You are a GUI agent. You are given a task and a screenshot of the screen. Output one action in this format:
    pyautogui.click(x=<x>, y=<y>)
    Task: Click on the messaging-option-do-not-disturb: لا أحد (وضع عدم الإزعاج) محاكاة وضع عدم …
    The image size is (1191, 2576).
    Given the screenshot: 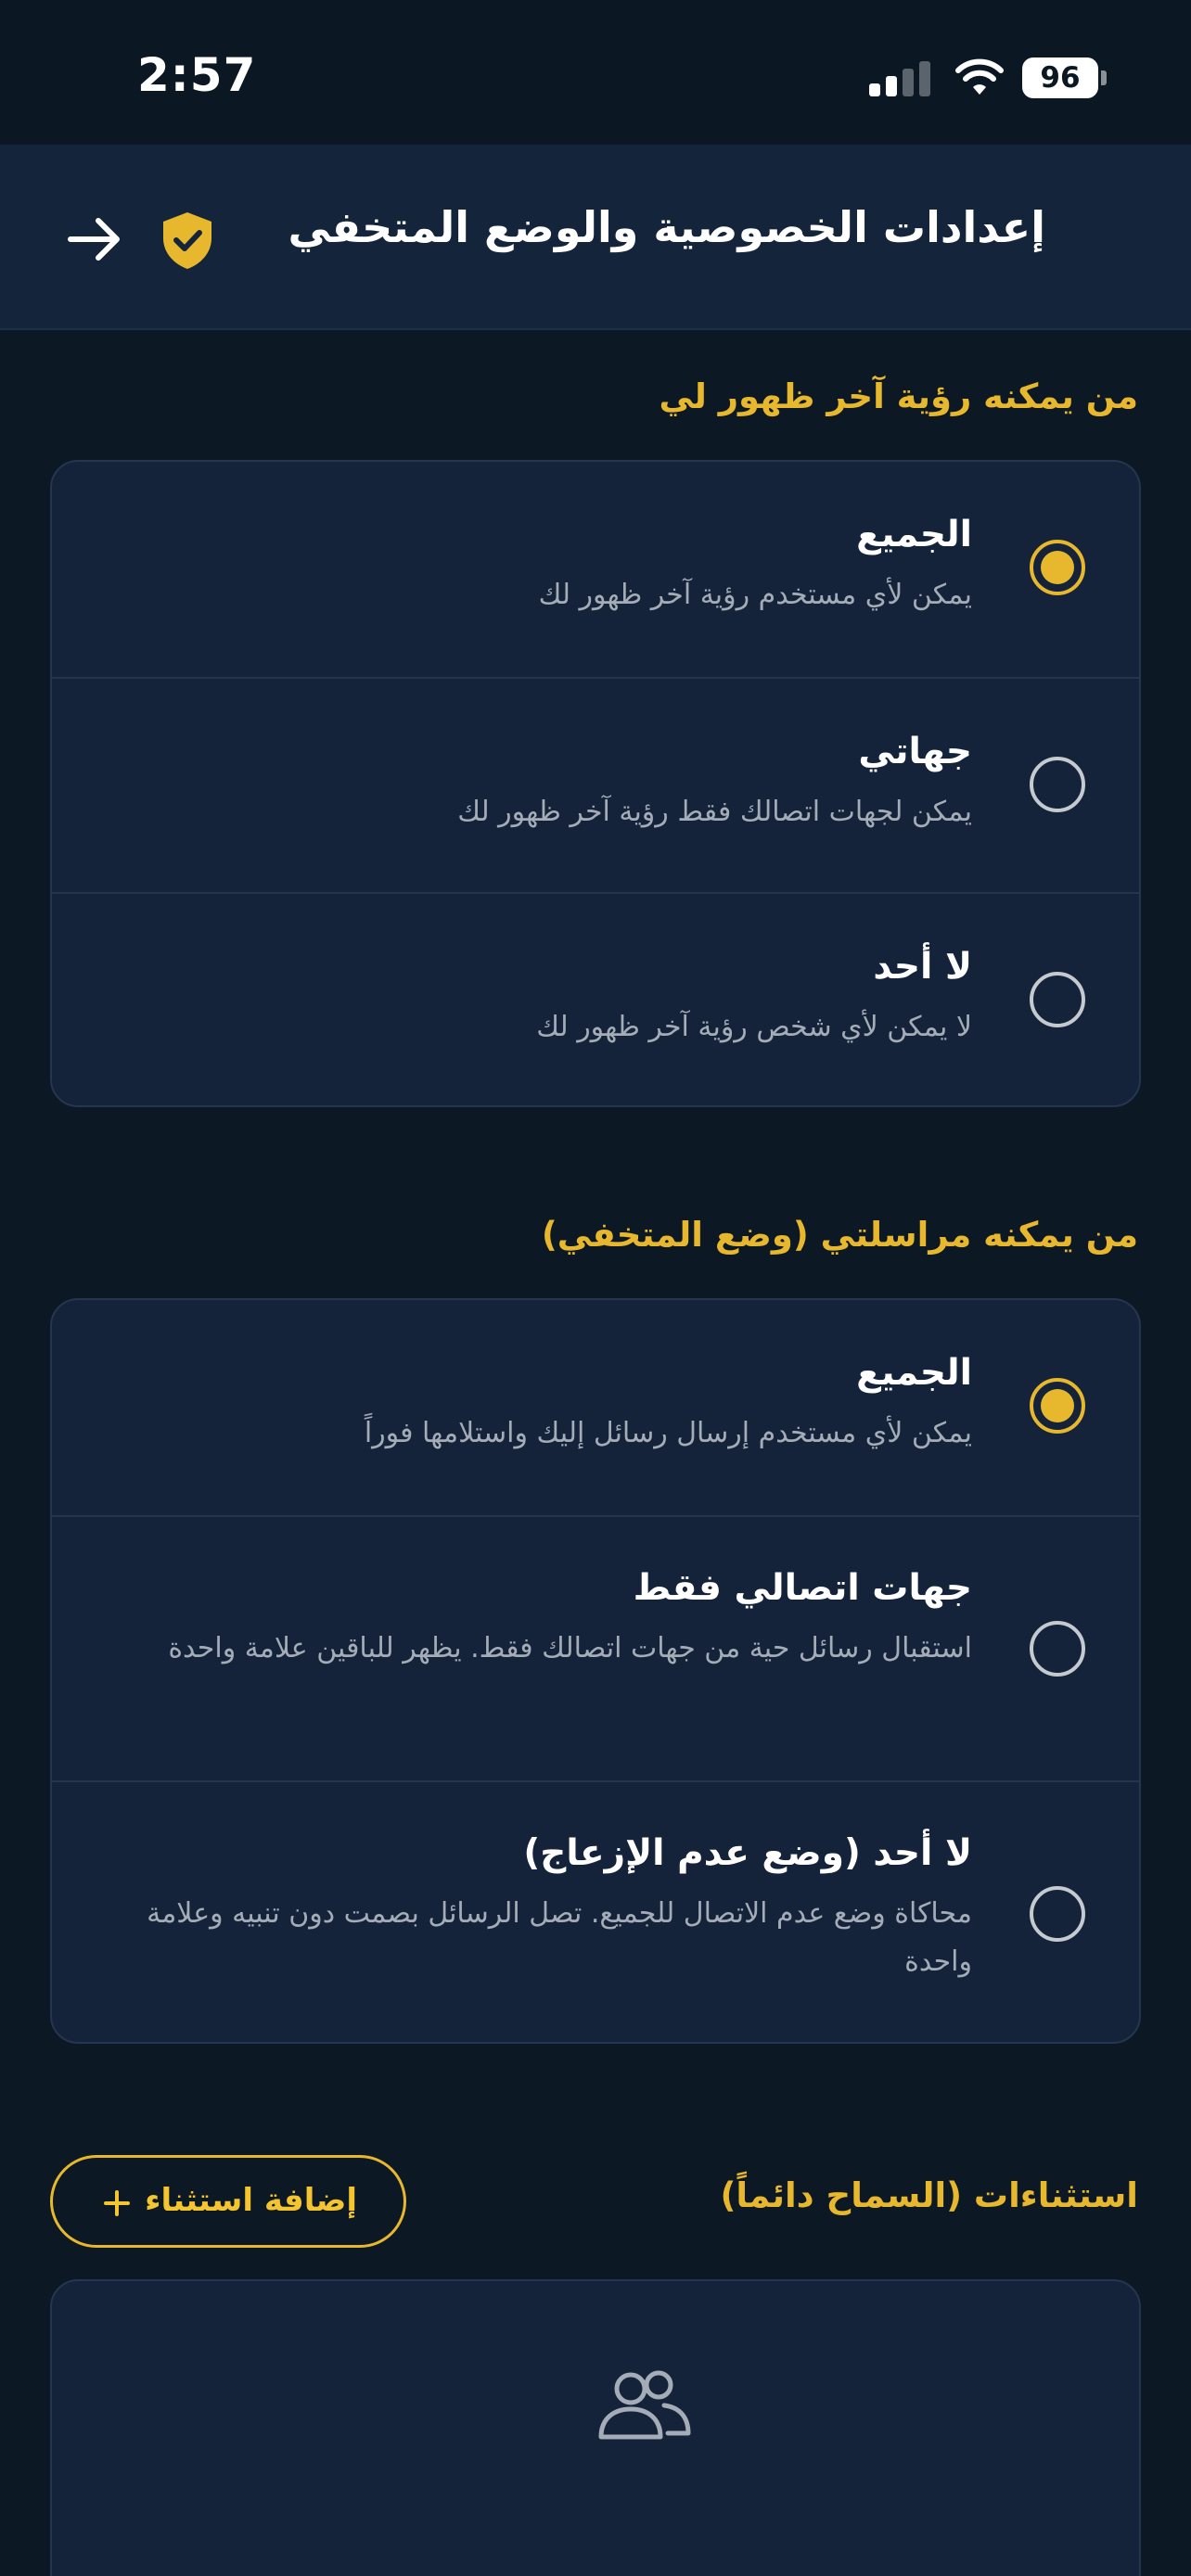 What is the action you would take?
    pyautogui.click(x=595, y=1911)
    